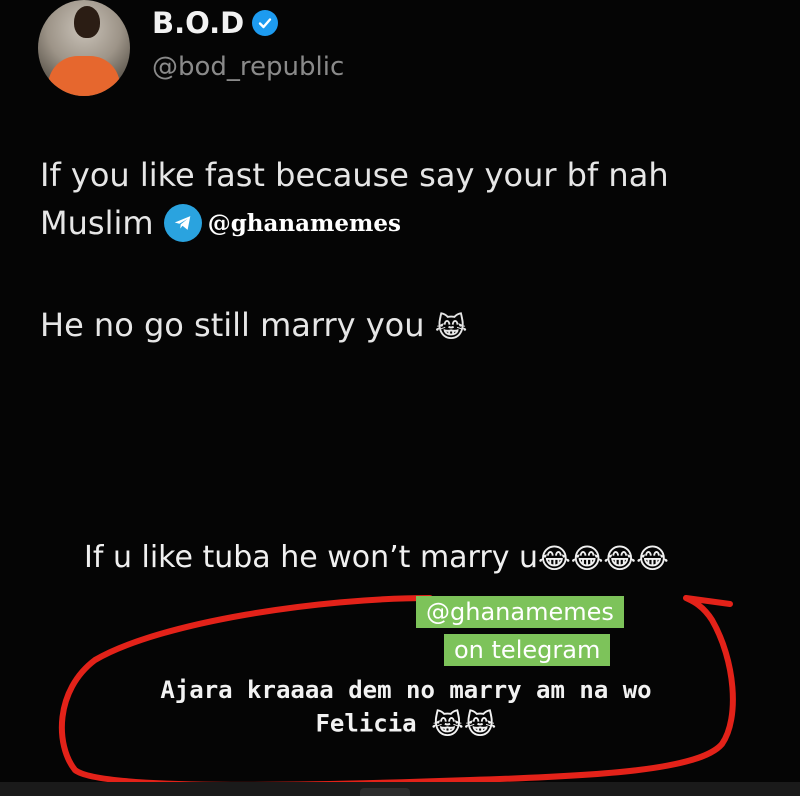  Describe the element at coordinates (385, 792) in the screenshot. I see `home-indicator` at that location.